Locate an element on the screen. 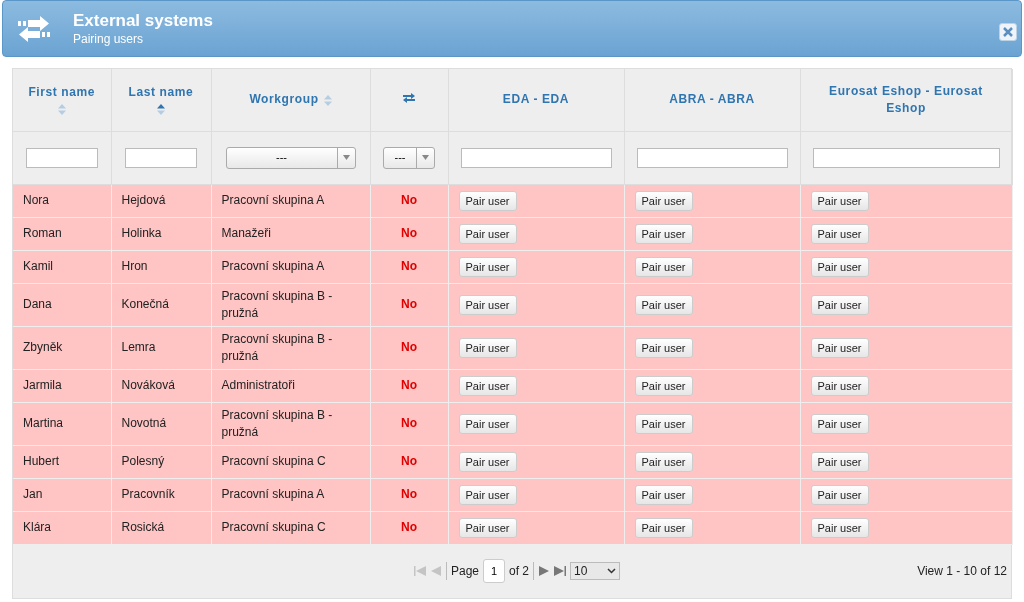  first-name-cell: Dana is located at coordinates (62, 304).